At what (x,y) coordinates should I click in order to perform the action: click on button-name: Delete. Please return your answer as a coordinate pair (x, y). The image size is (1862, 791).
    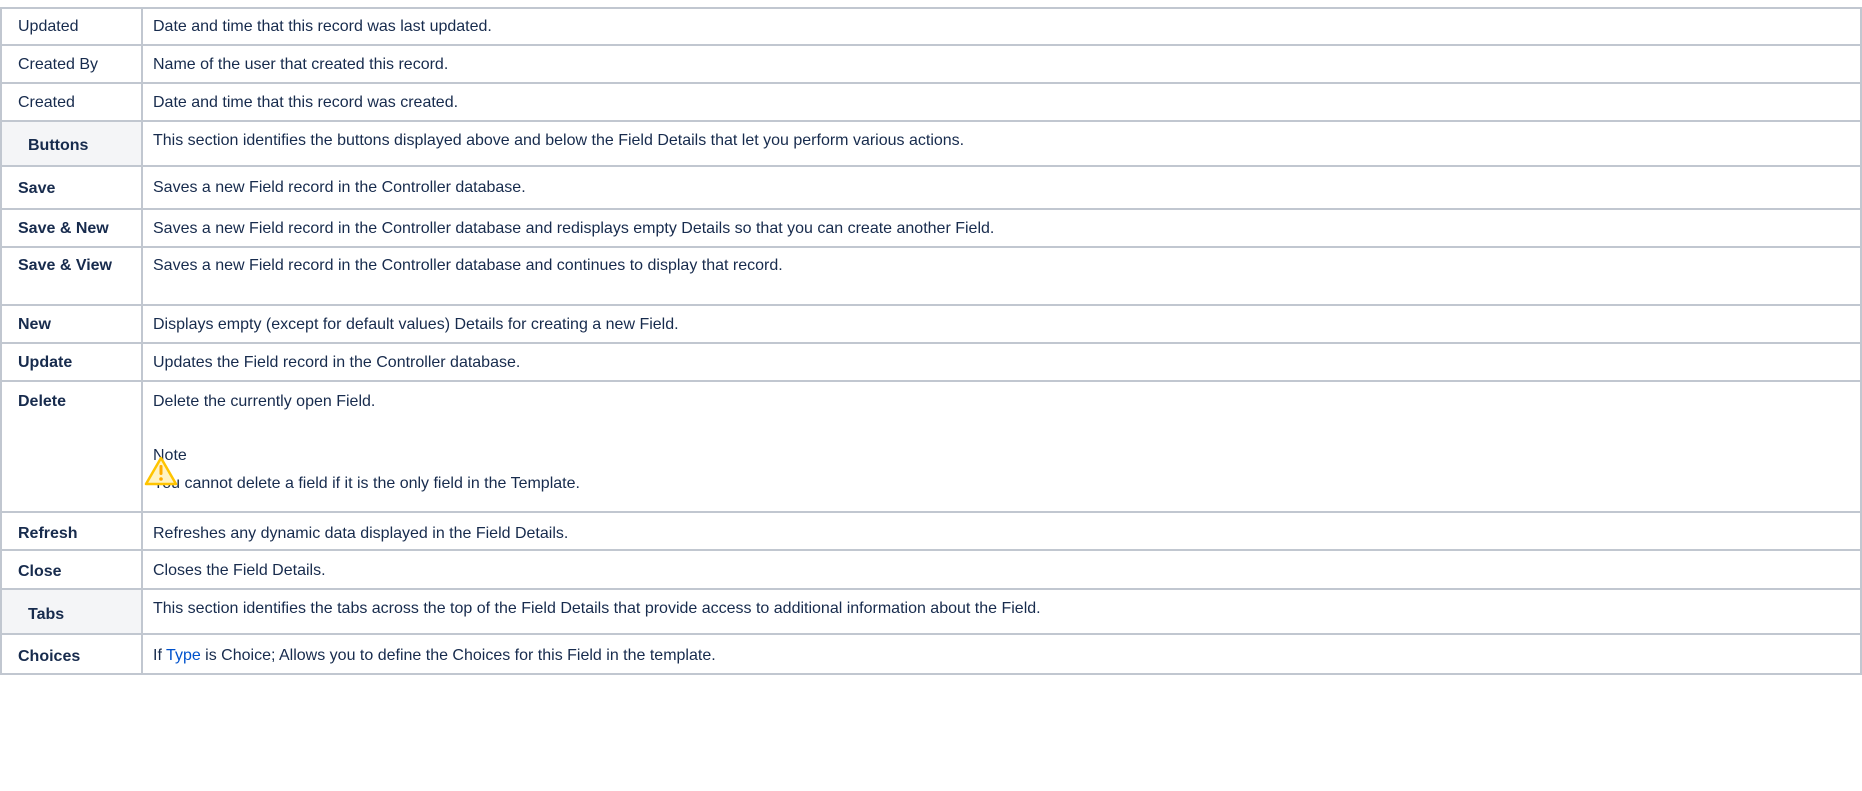
    Looking at the image, I should click on (71, 446).